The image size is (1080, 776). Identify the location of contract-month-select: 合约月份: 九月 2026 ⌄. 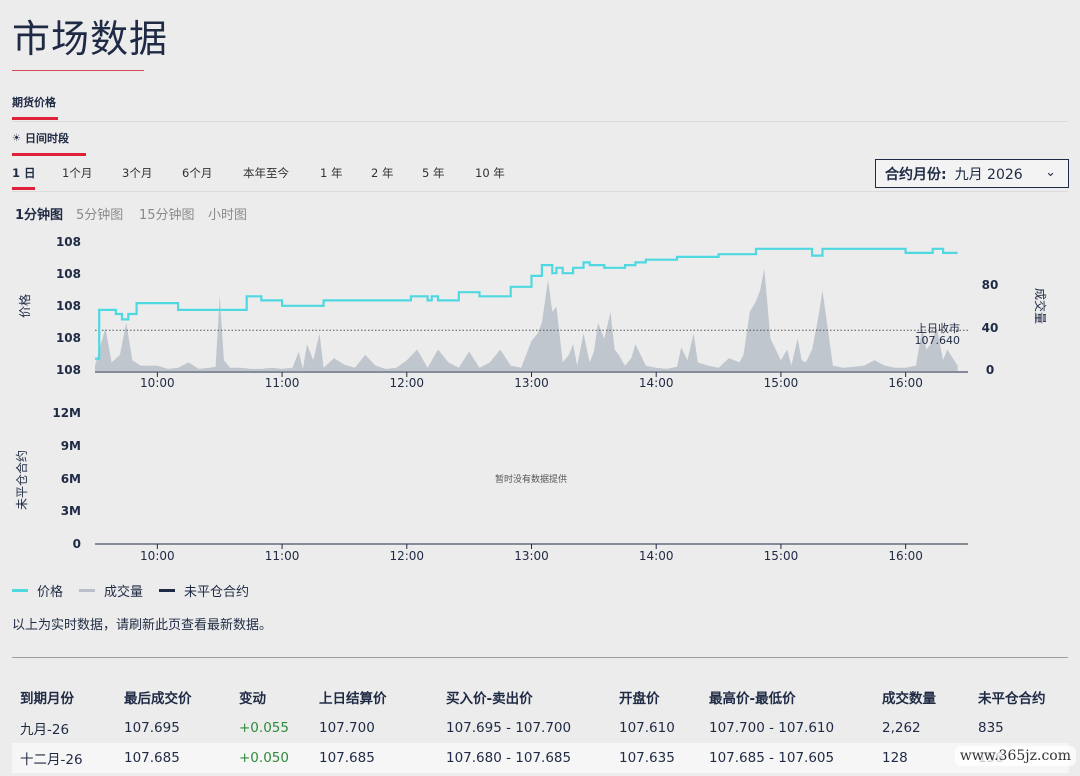
(972, 173).